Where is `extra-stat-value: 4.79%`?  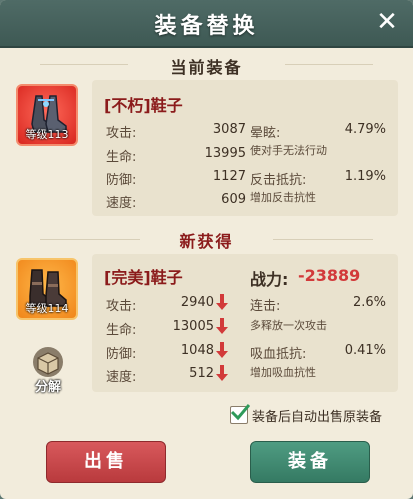 extra-stat-value: 4.79% is located at coordinates (365, 129).